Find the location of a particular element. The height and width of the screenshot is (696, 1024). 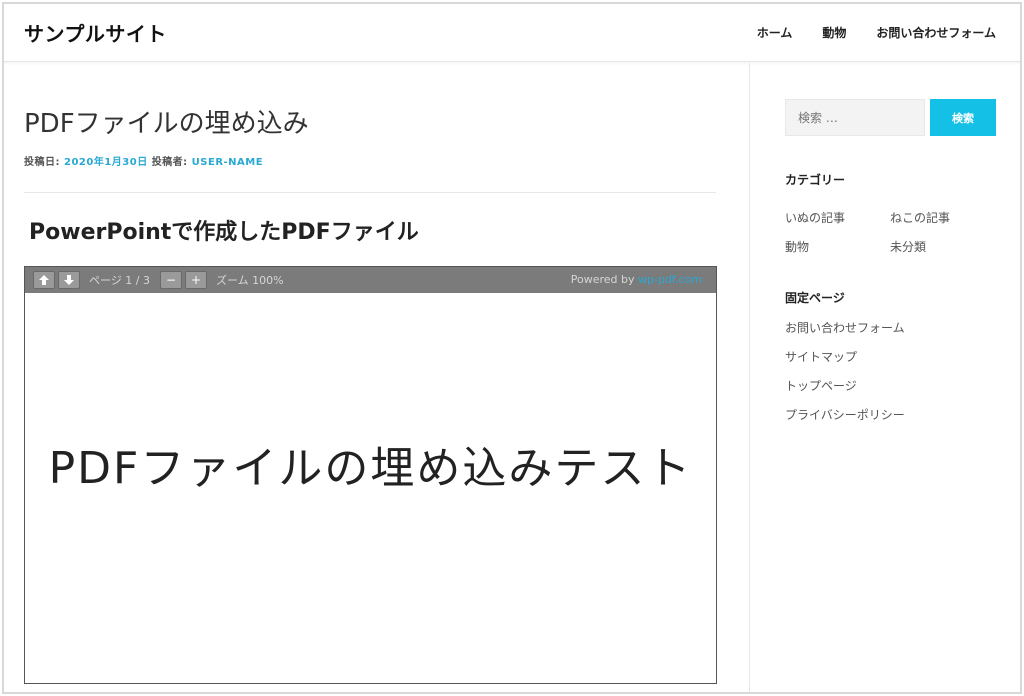

nav-item-animals: 動物 is located at coordinates (834, 32).